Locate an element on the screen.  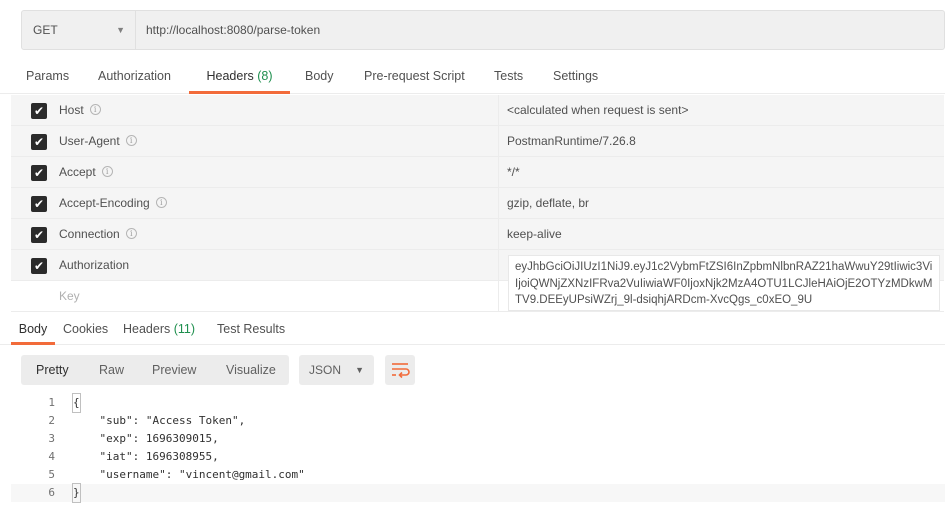
code-line: 1 { is located at coordinates (478, 403).